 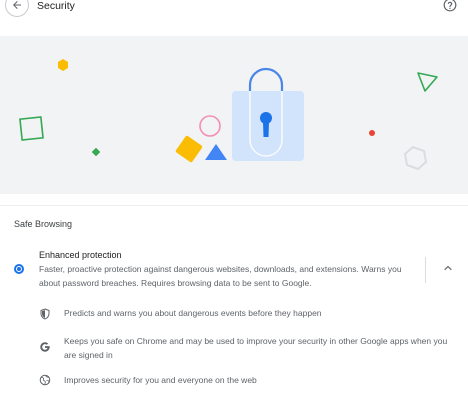 What do you see at coordinates (45, 314) in the screenshot?
I see `shield-icon` at bounding box center [45, 314].